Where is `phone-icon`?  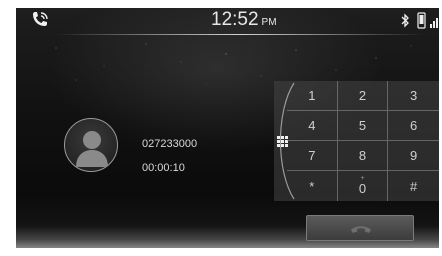
phone-icon is located at coordinates (421, 20).